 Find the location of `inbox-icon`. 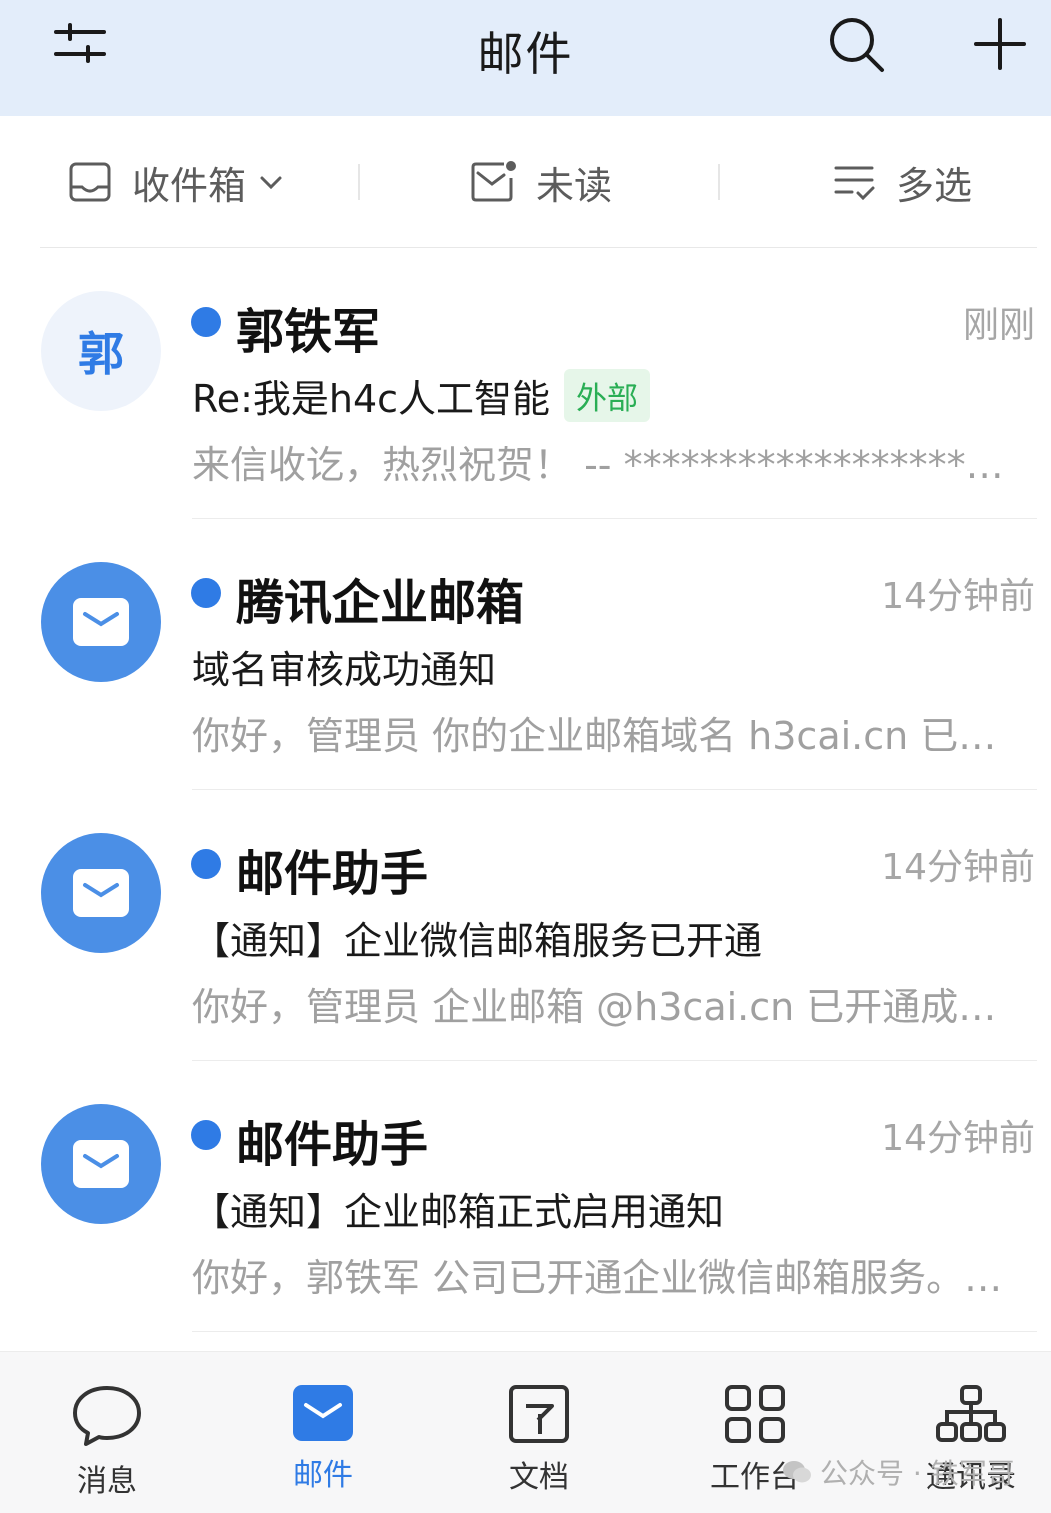

inbox-icon is located at coordinates (90, 182).